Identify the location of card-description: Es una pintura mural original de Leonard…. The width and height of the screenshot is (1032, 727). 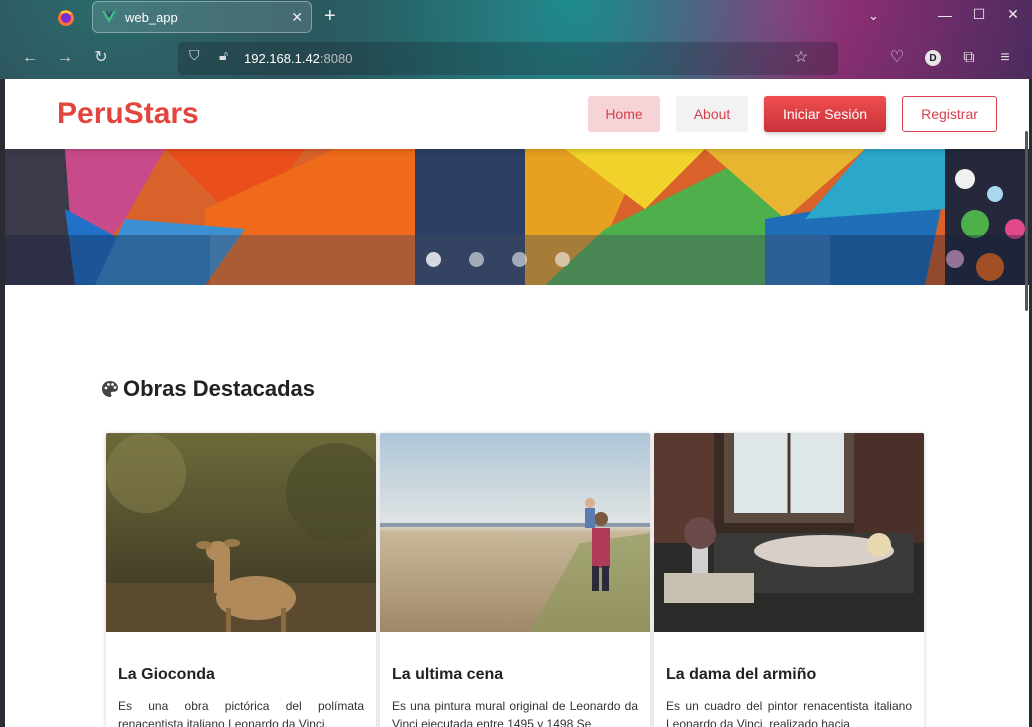
(515, 713).